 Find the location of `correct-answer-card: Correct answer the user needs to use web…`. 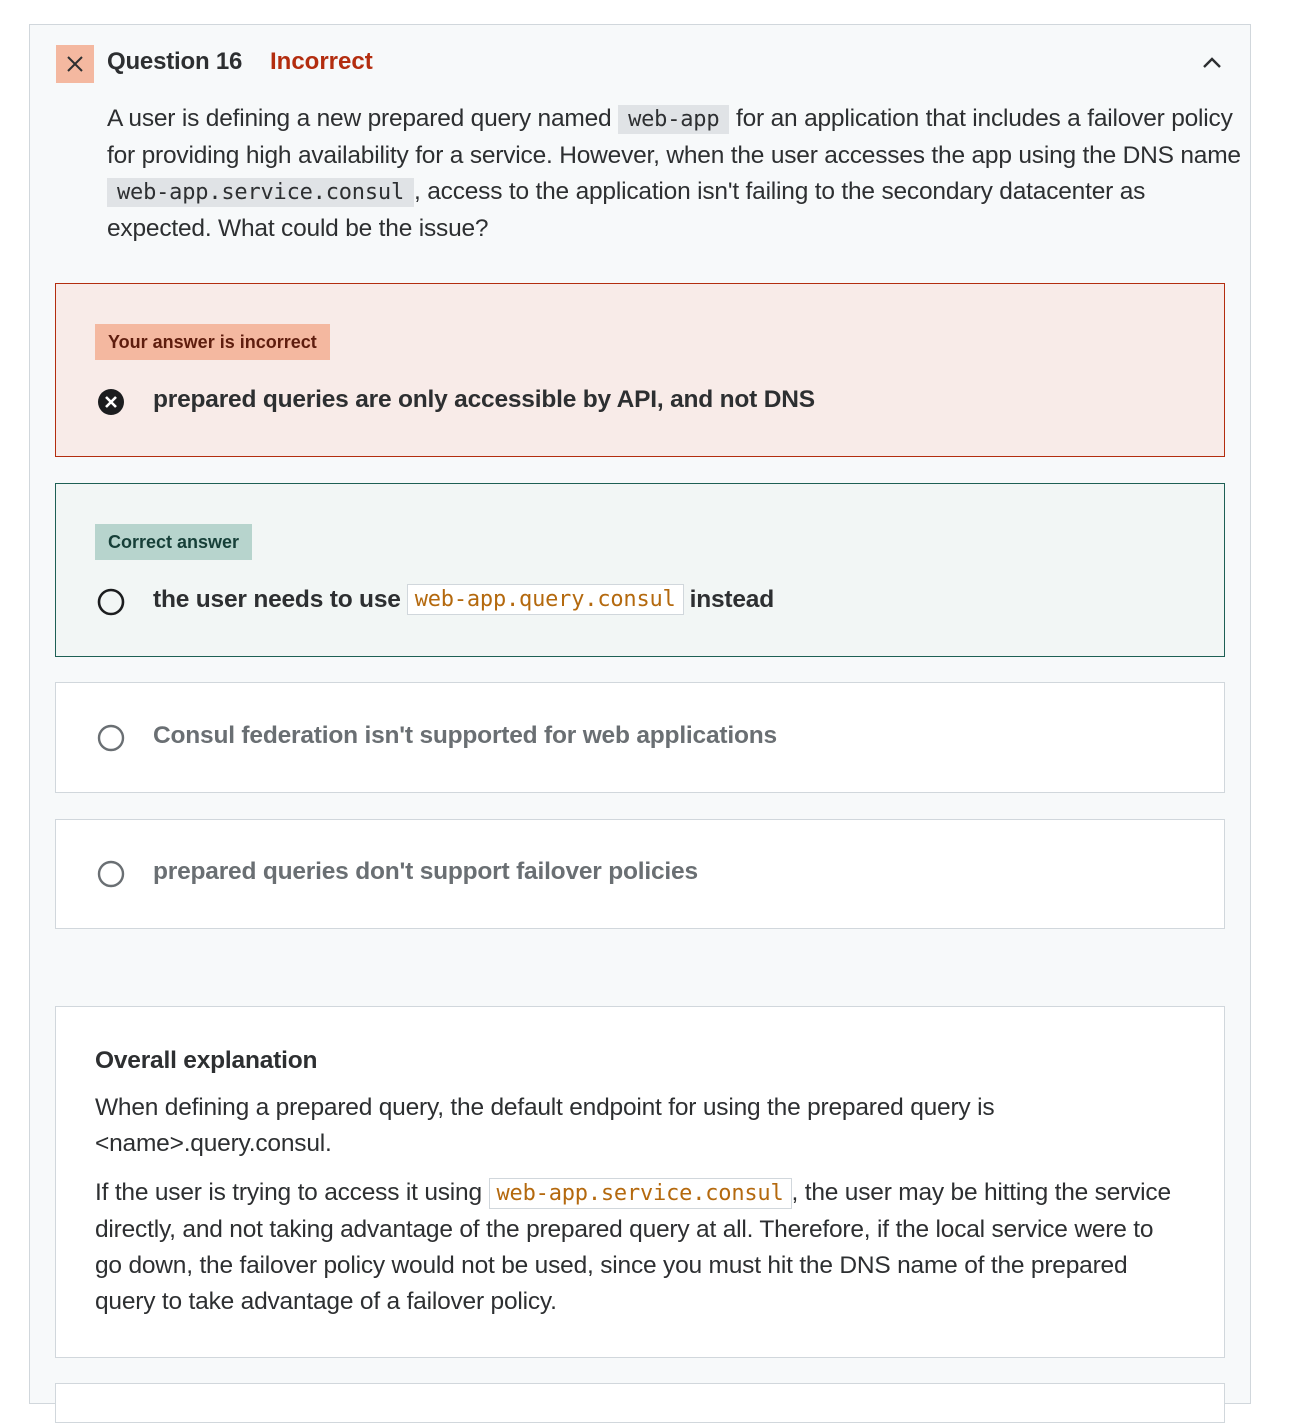

correct-answer-card: Correct answer the user needs to use web… is located at coordinates (640, 570).